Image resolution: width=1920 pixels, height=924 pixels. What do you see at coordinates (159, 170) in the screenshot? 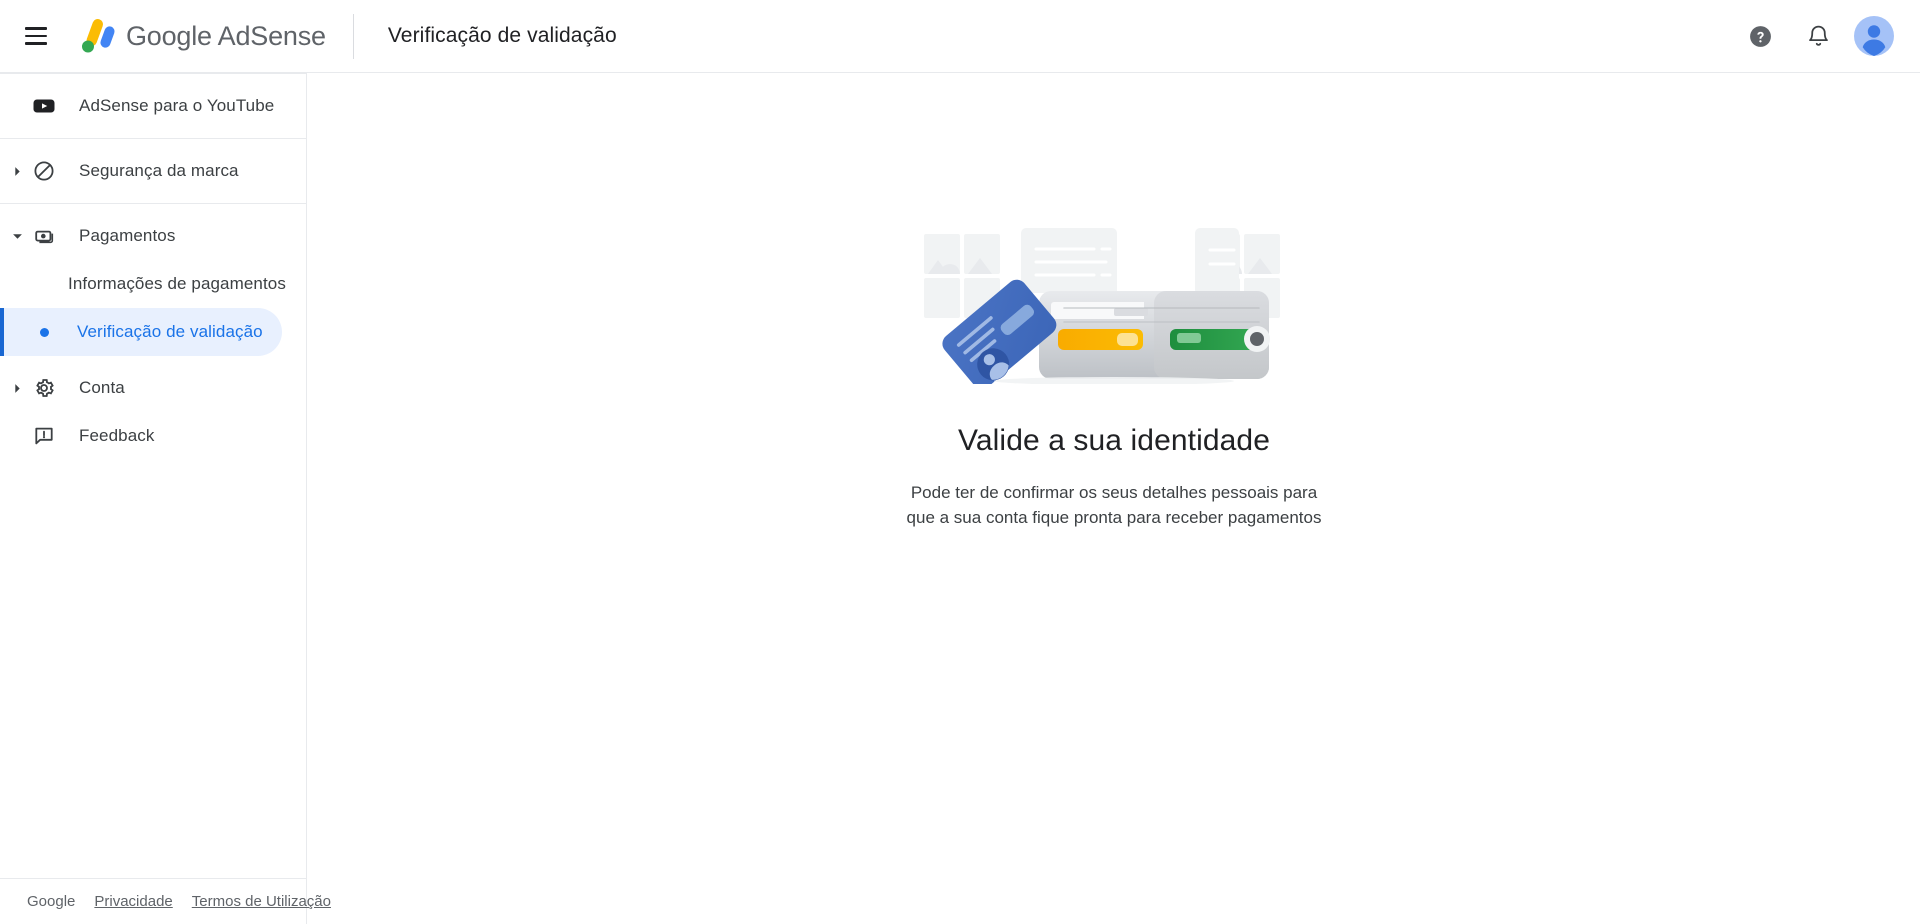
I see `sidebar-item-label: Segurança da marca` at bounding box center [159, 170].